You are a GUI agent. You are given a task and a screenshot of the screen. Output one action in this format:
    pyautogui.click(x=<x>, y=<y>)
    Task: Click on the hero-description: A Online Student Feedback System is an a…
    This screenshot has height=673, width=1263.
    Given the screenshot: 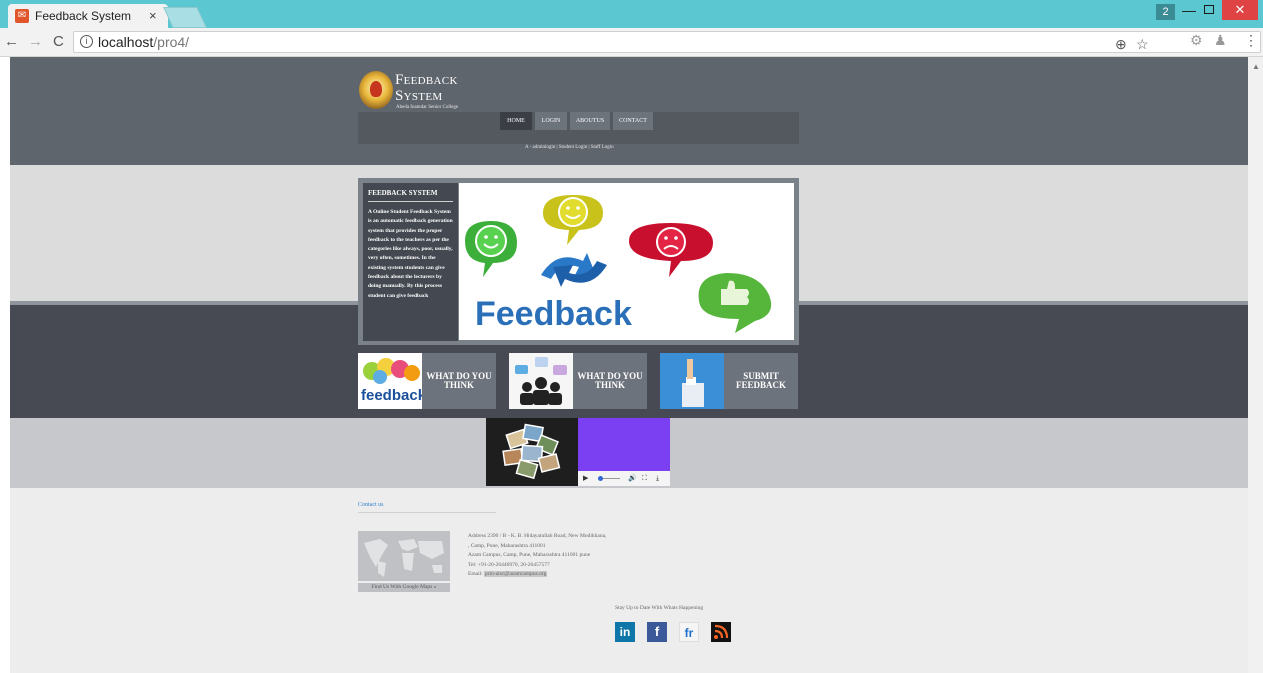 What is the action you would take?
    pyautogui.click(x=410, y=254)
    